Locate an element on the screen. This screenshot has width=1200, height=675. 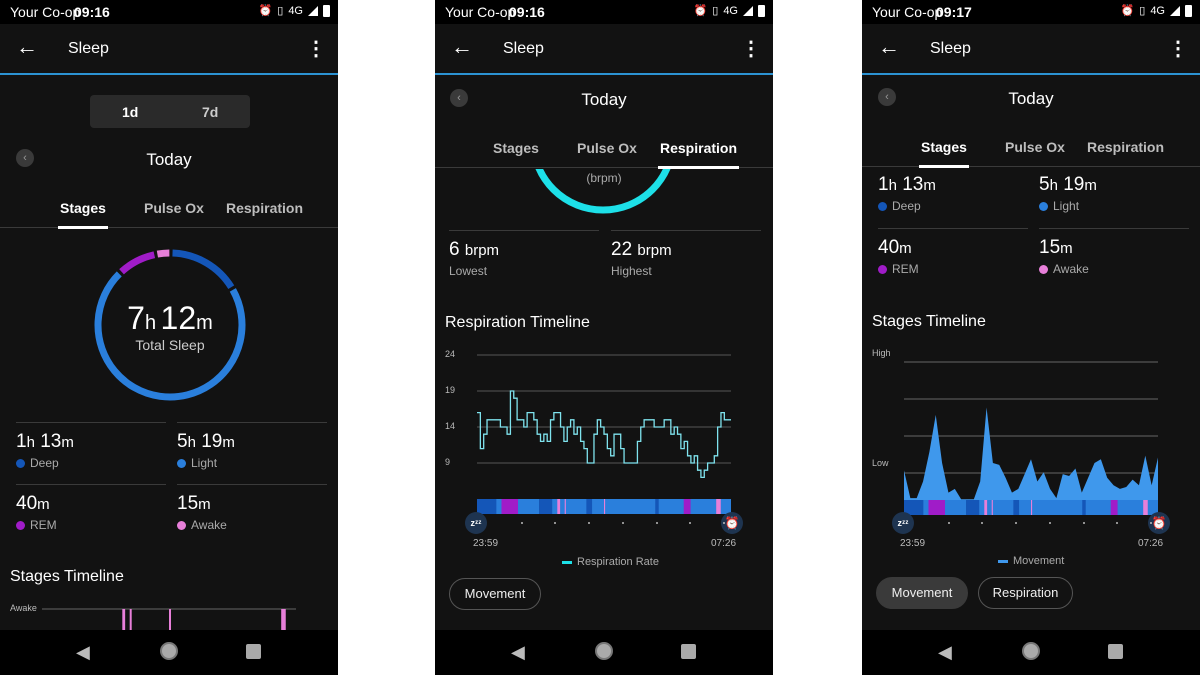
tab-bar: Stages Pulse Ox Respiration is located at coordinates (169, 208).